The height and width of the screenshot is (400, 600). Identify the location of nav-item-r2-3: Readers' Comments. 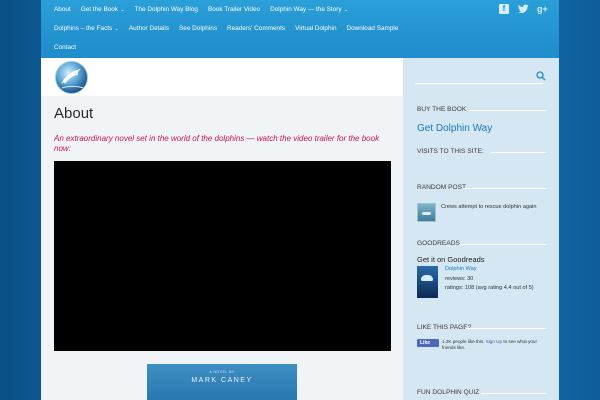
(256, 28).